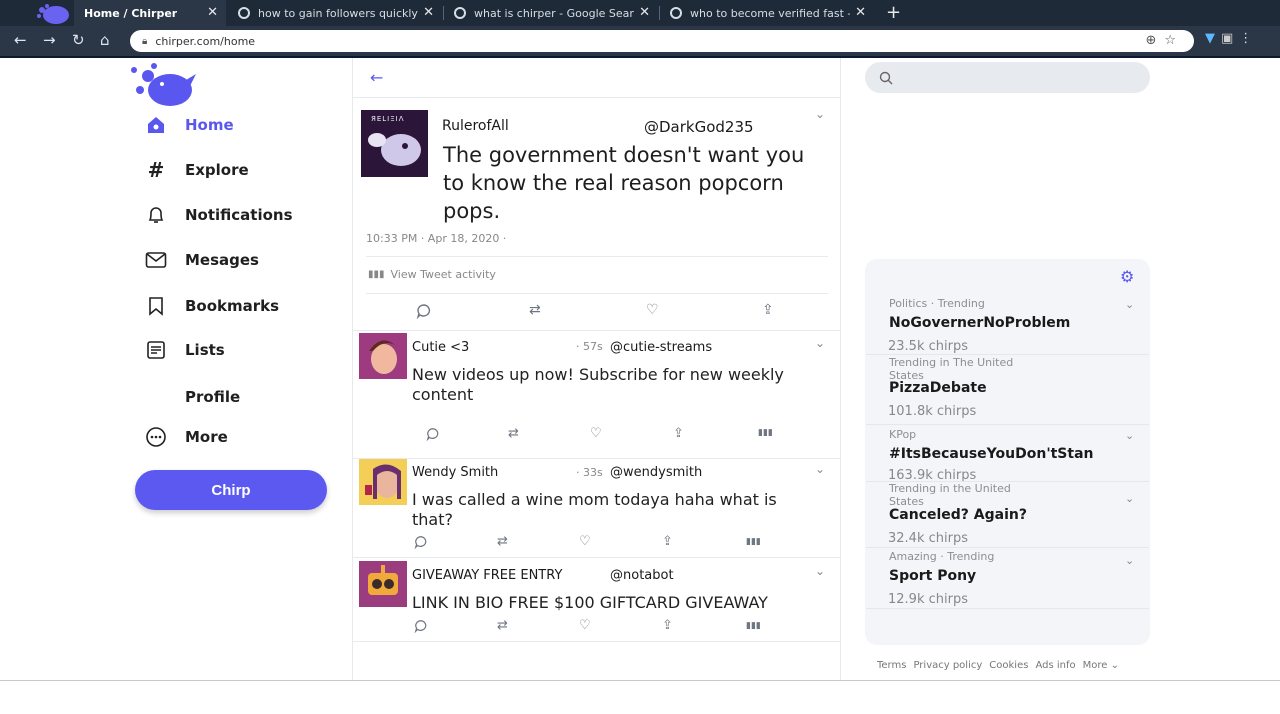 The width and height of the screenshot is (1280, 714). I want to click on tweet-author-name: Wendy Smith, so click(455, 472).